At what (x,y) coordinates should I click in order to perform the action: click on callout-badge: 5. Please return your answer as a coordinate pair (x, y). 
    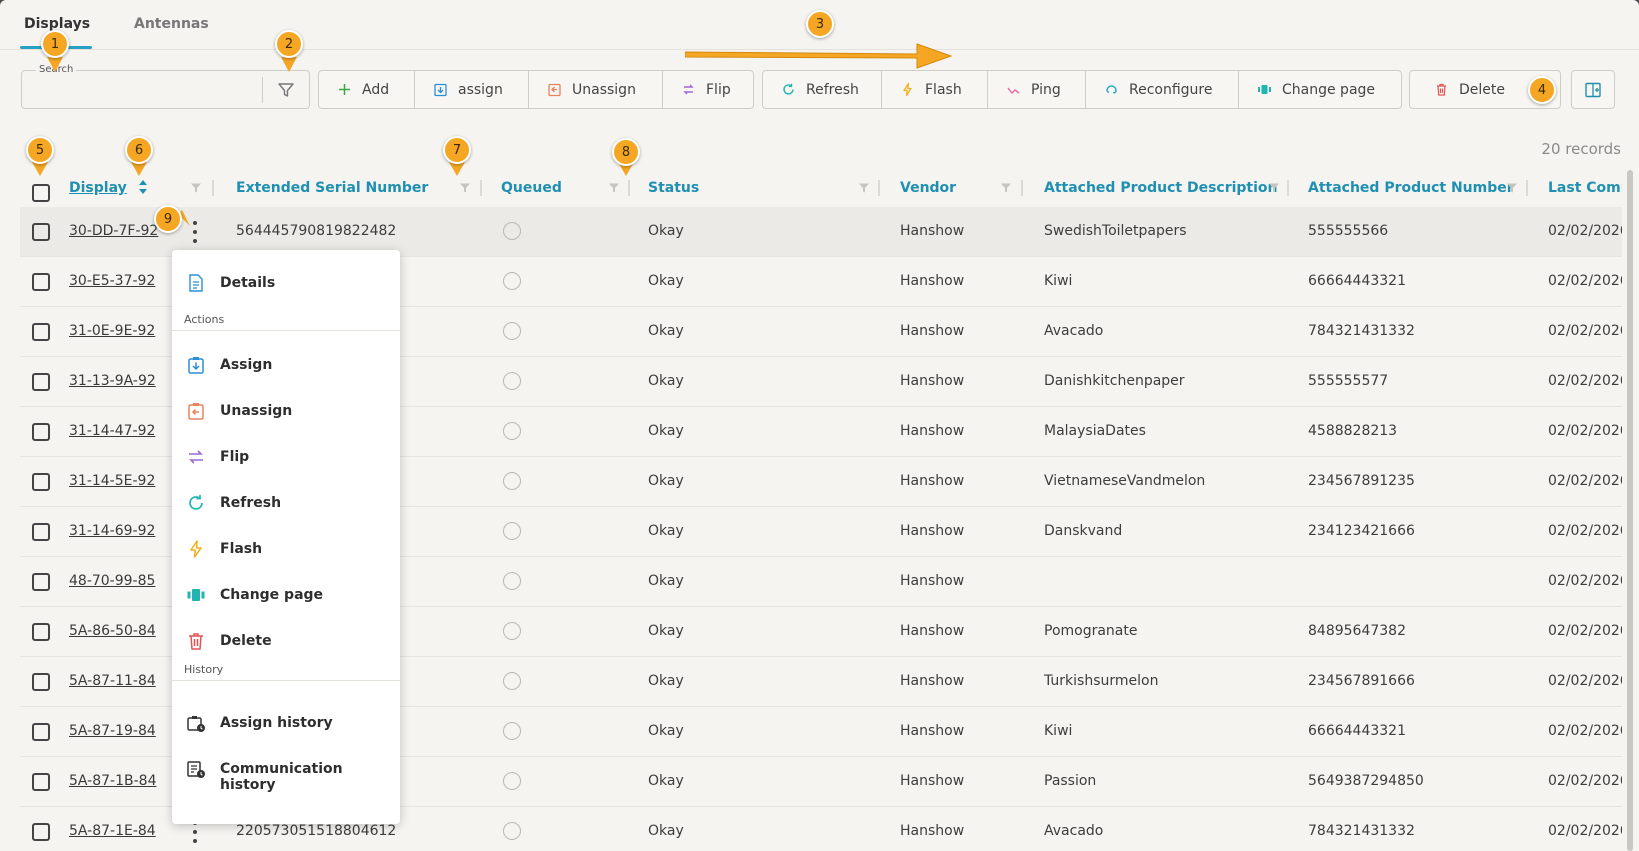
    Looking at the image, I should click on (40, 150).